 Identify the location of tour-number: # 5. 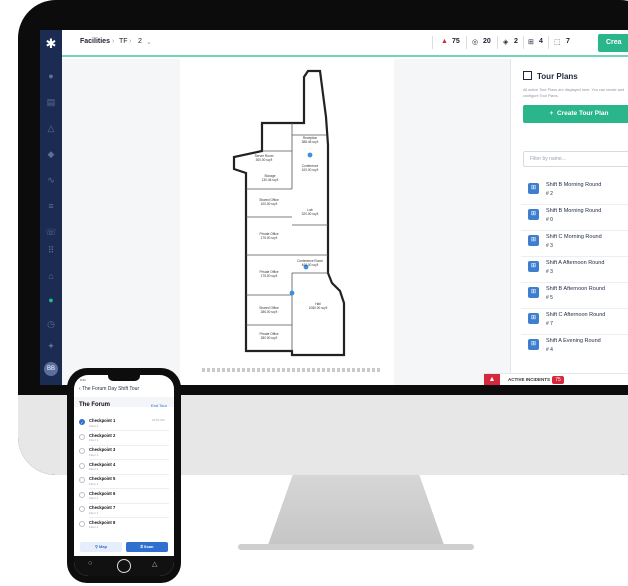
(549, 298).